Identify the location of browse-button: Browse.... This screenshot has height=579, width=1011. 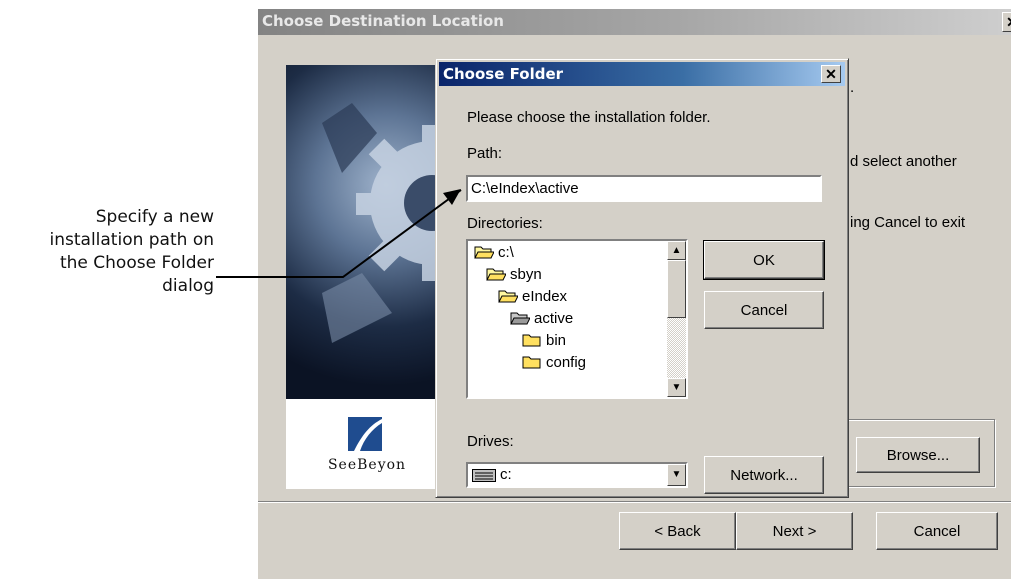
(918, 455).